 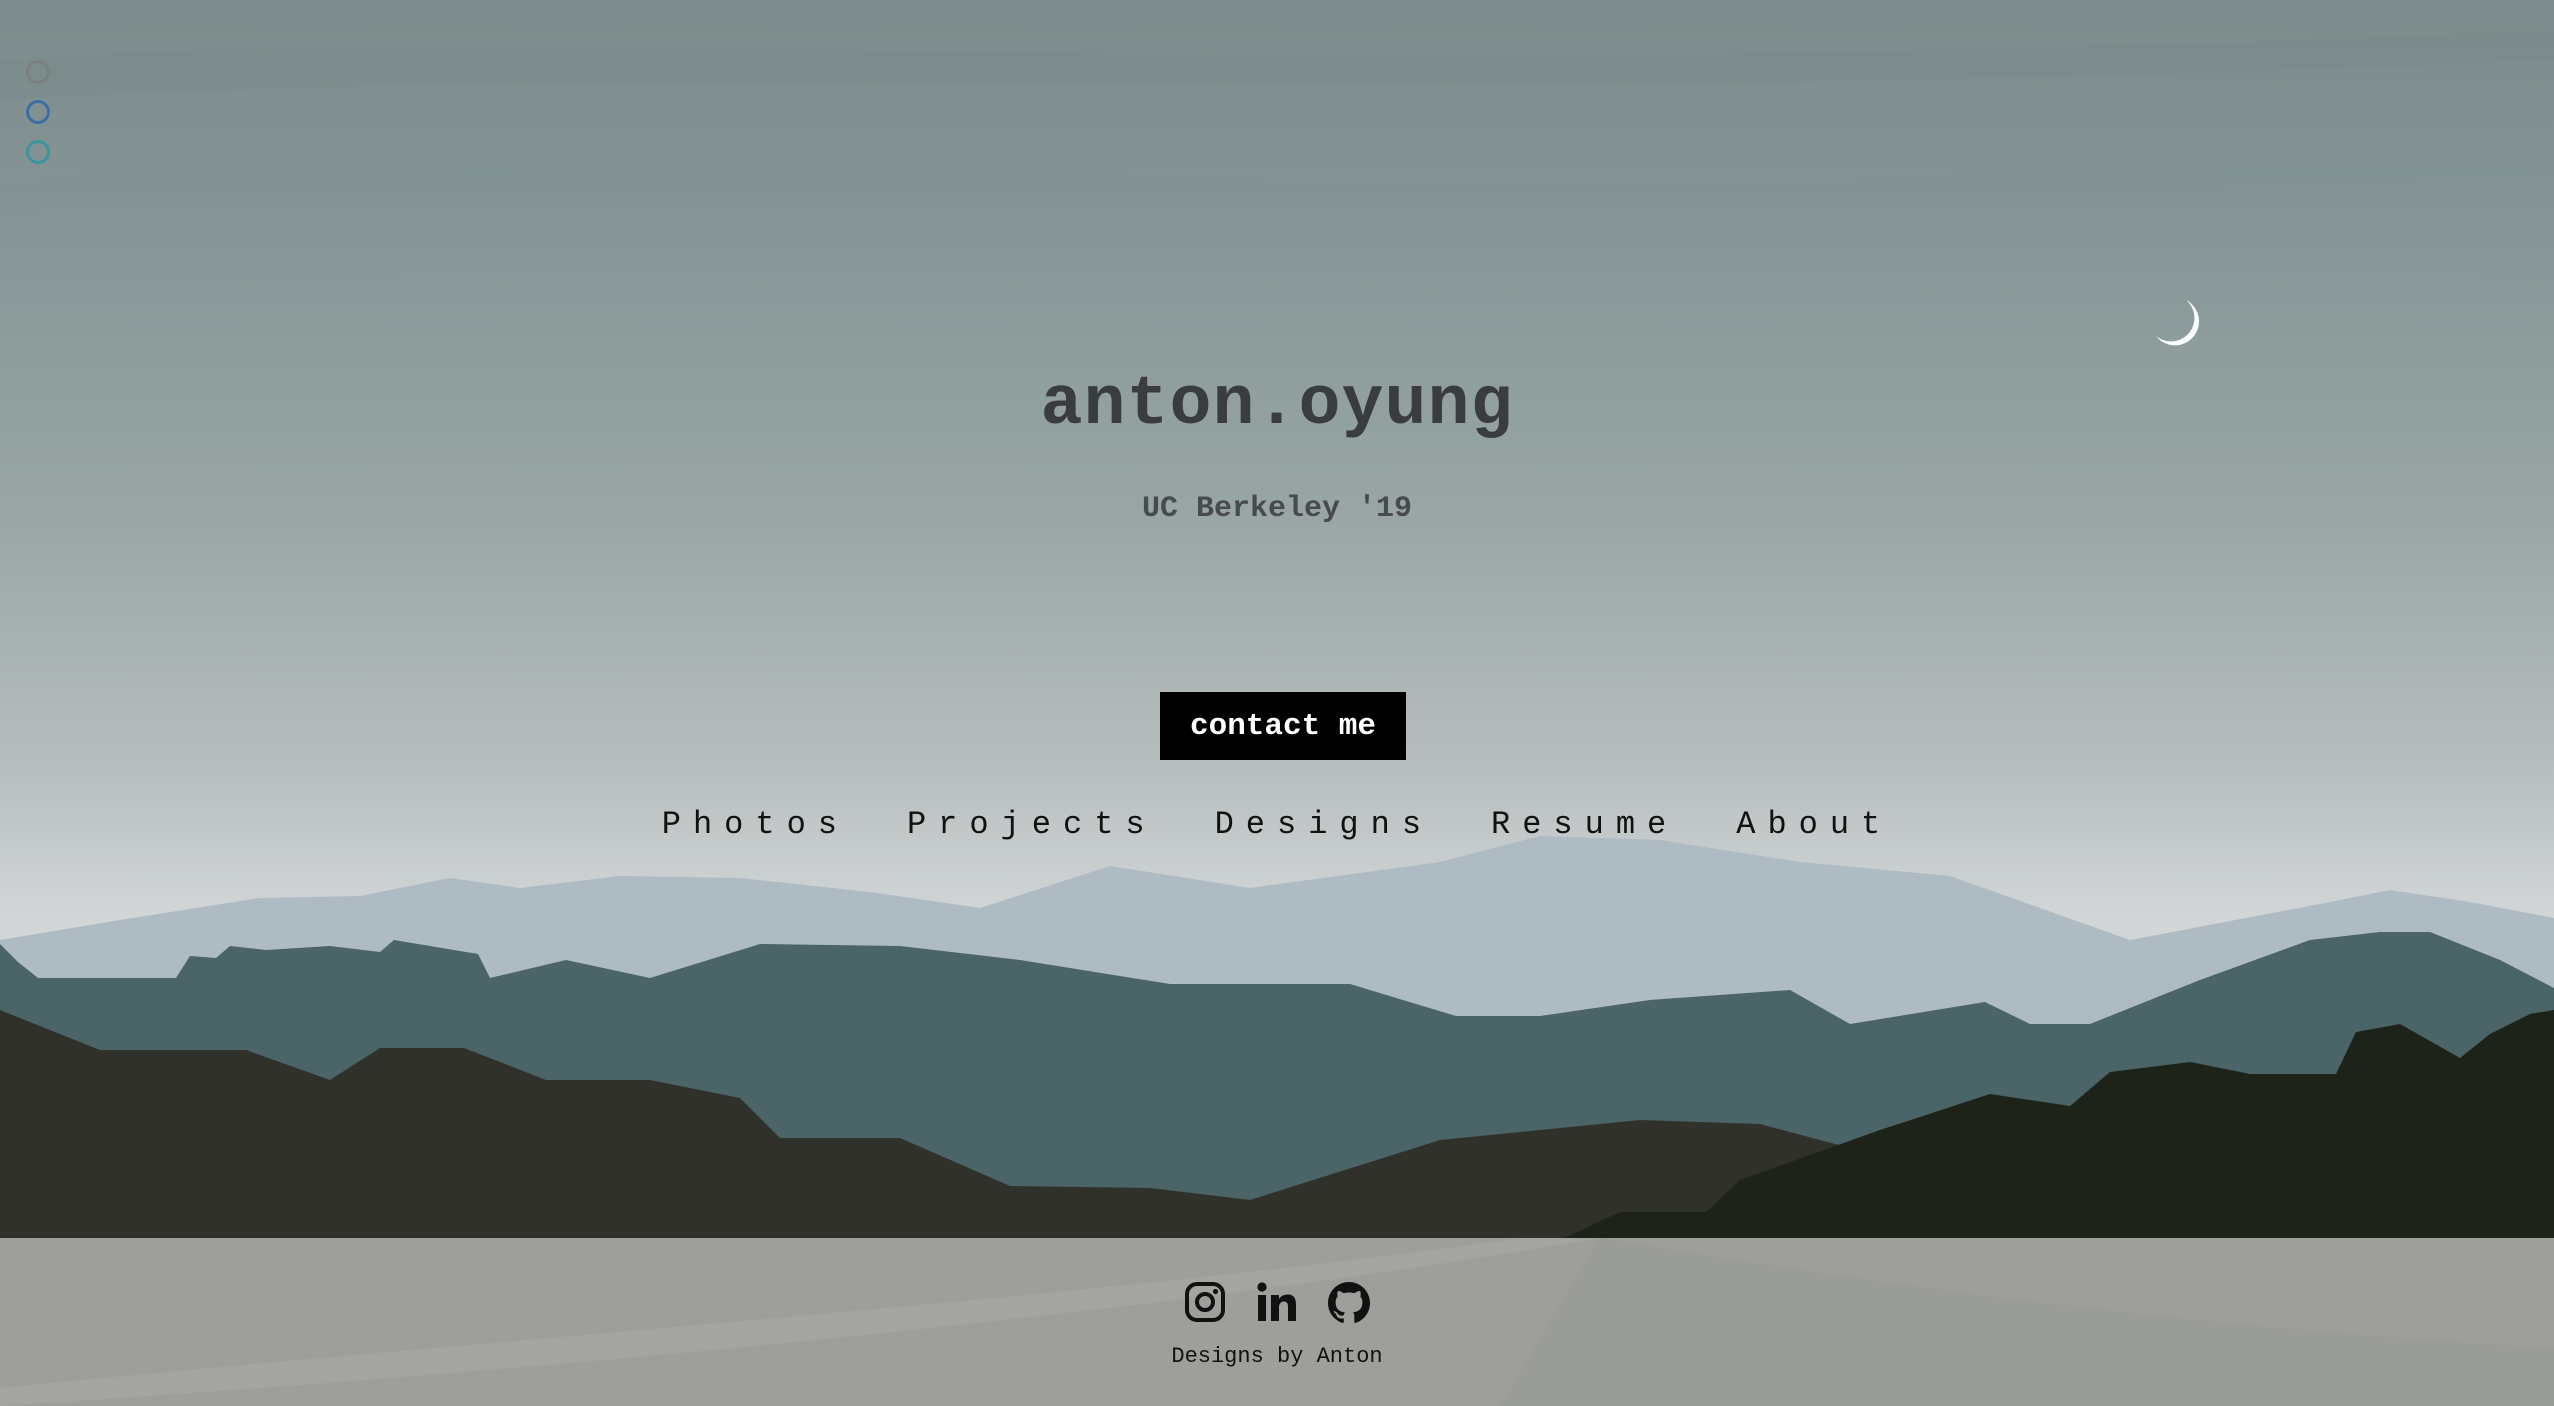 I want to click on nav-link-designs: Designs, so click(x=1324, y=824).